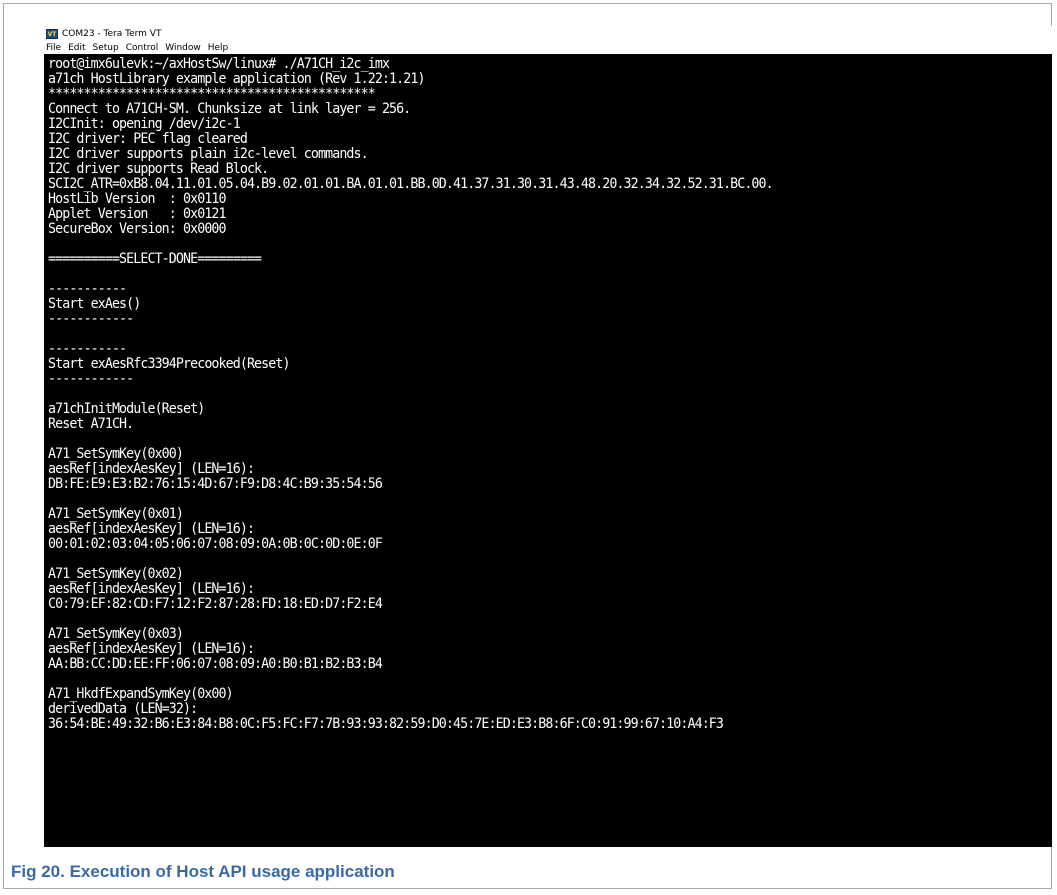 This screenshot has height=895, width=1057. Describe the element at coordinates (116, 514) in the screenshot. I see `terminal-line: A71_SetSymKey(0x01)` at that location.